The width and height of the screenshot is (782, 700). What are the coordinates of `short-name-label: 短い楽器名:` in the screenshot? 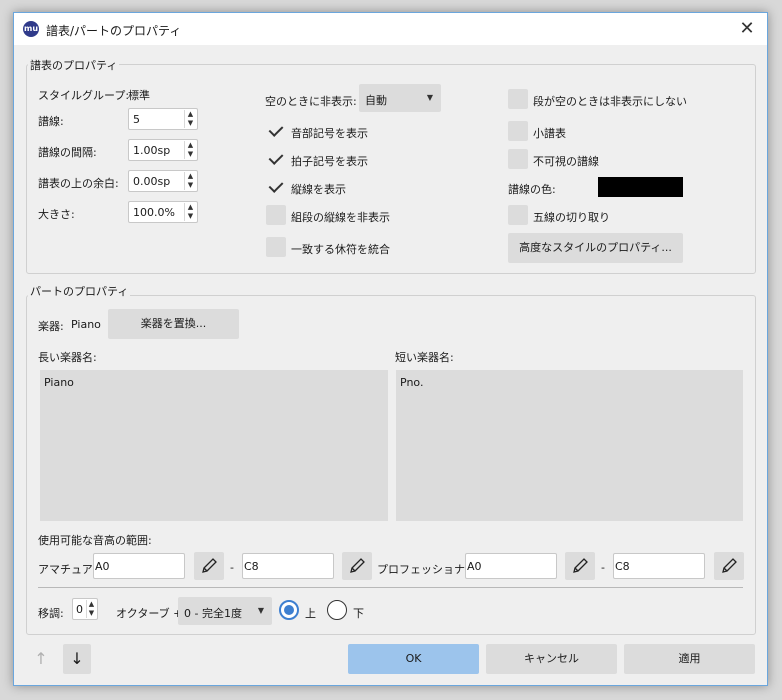 It's located at (424, 357).